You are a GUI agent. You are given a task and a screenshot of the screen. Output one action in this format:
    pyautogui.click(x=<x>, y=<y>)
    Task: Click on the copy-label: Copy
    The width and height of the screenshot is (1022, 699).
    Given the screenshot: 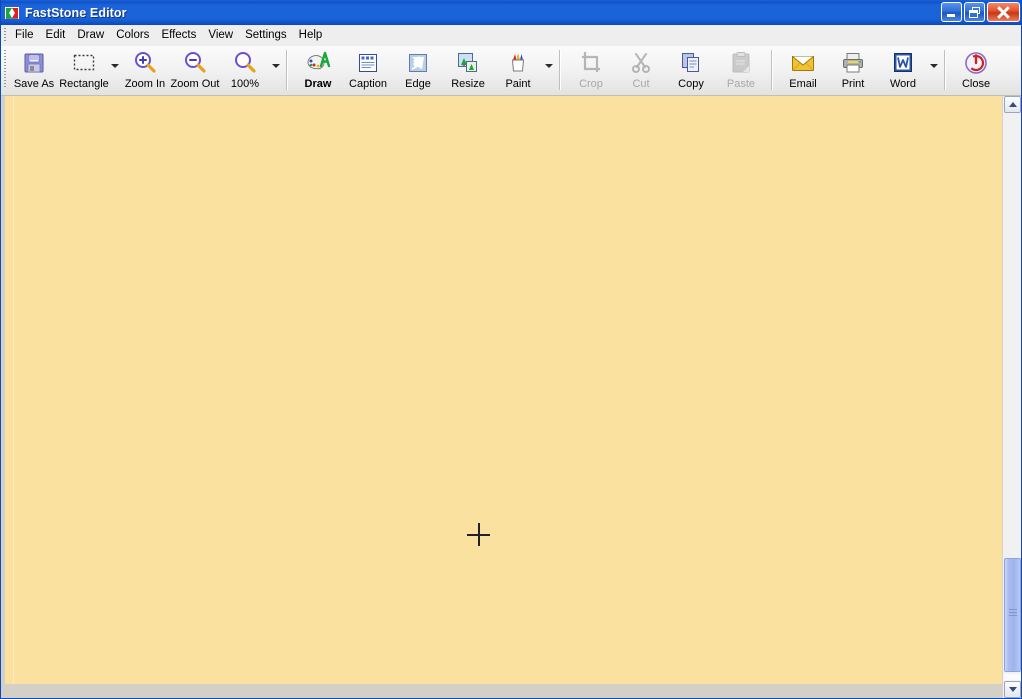 What is the action you would take?
    pyautogui.click(x=691, y=84)
    